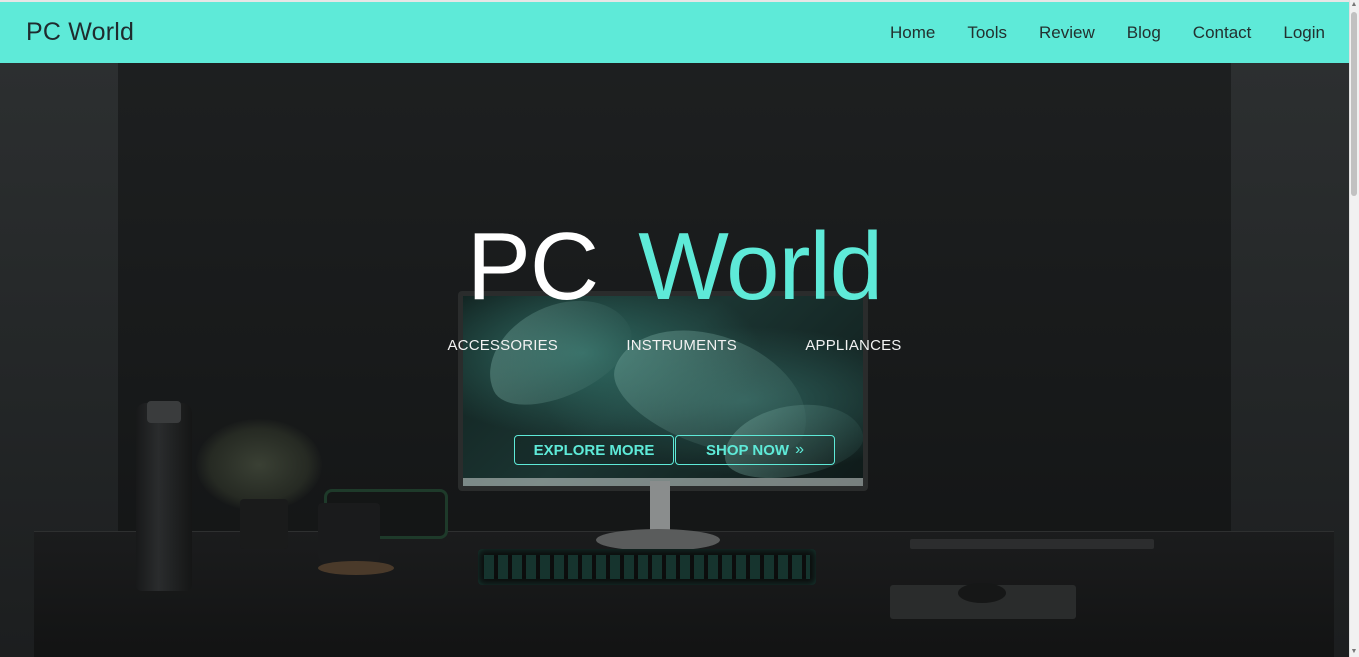 The image size is (1359, 657). I want to click on category-appliances: APPLIANCES, so click(853, 345).